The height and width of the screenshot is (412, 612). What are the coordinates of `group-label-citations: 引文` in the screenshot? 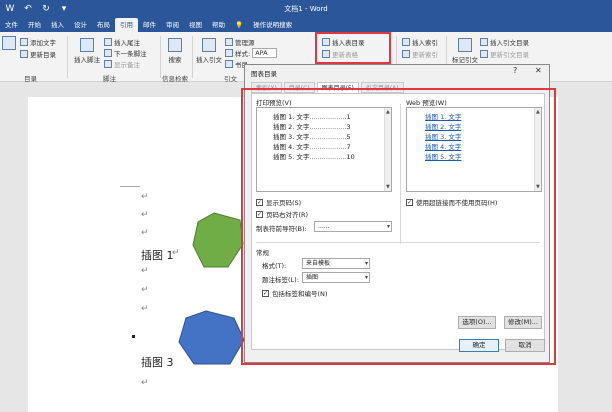 It's located at (230, 79).